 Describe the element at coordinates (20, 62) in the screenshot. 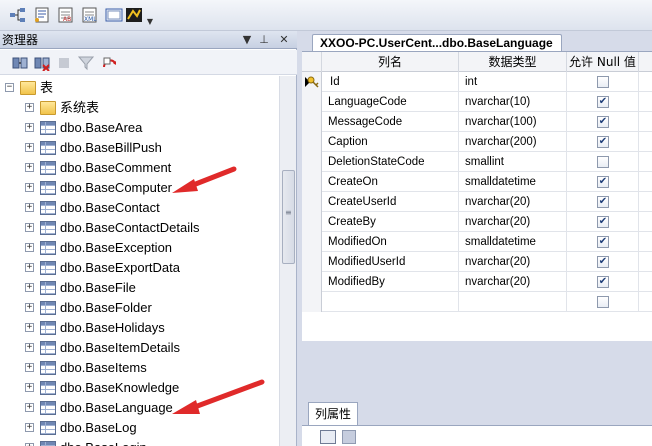

I see `connect-icon` at that location.